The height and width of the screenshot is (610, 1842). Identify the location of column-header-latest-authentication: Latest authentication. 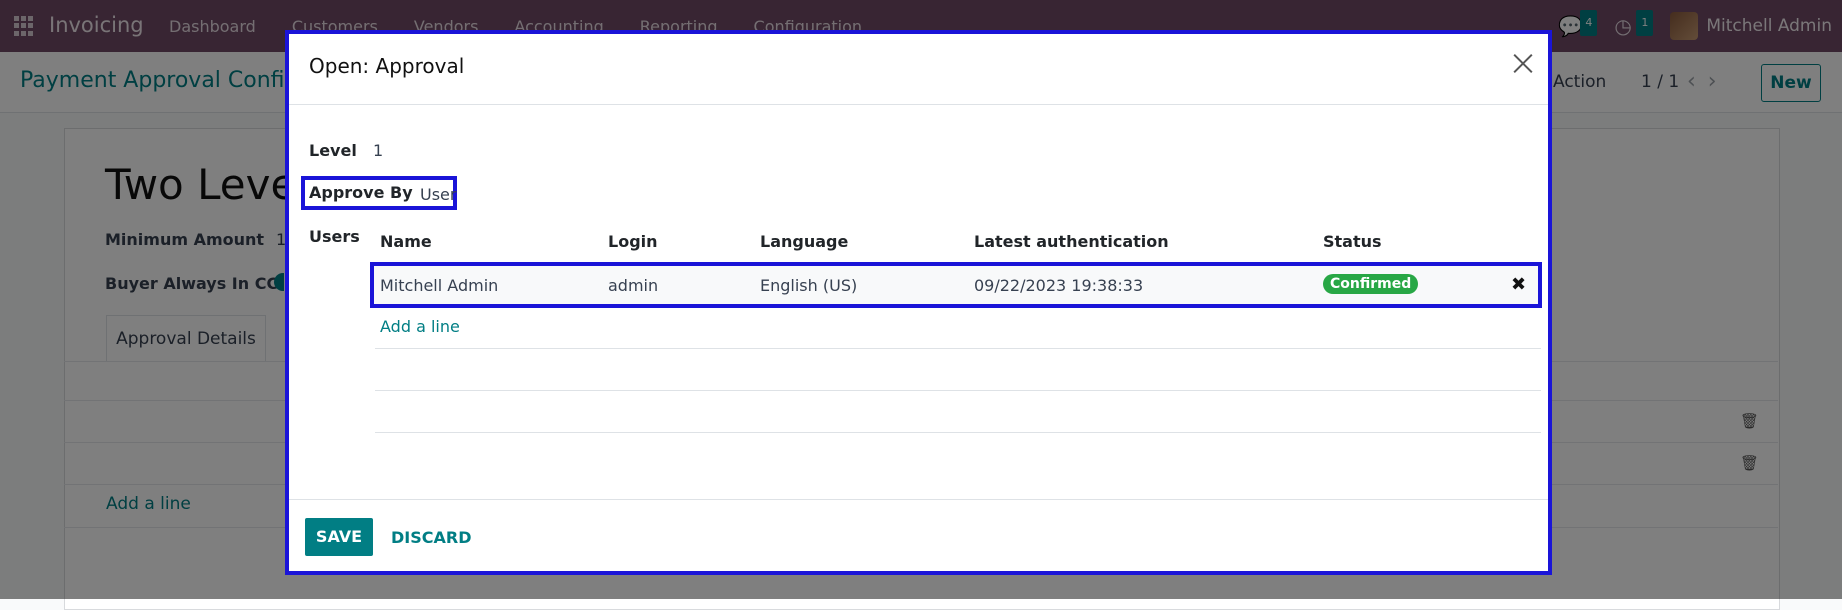
(1071, 241).